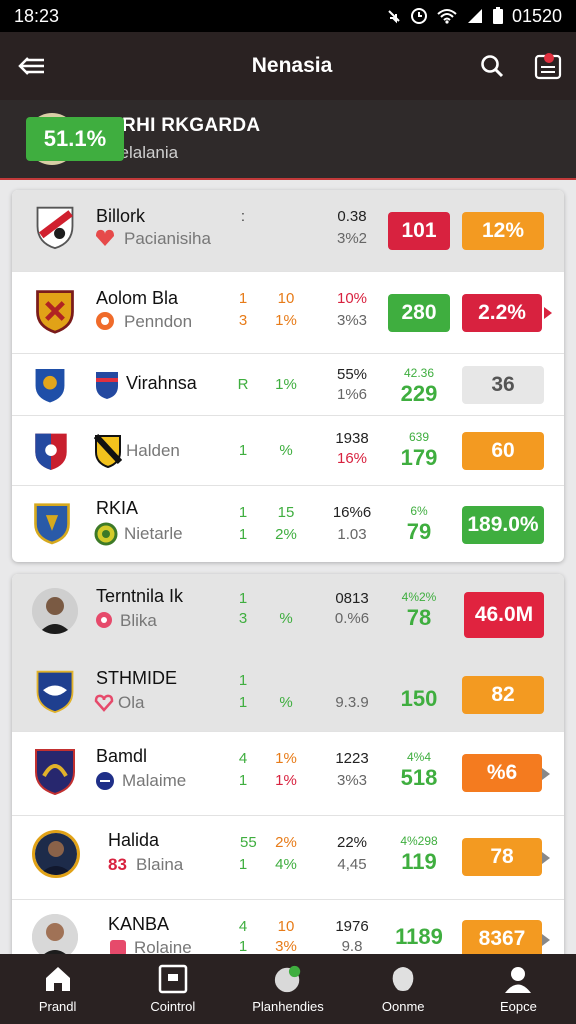 The height and width of the screenshot is (1024, 576). Describe the element at coordinates (131, 702) in the screenshot. I see `team-subtitle: Ola` at that location.